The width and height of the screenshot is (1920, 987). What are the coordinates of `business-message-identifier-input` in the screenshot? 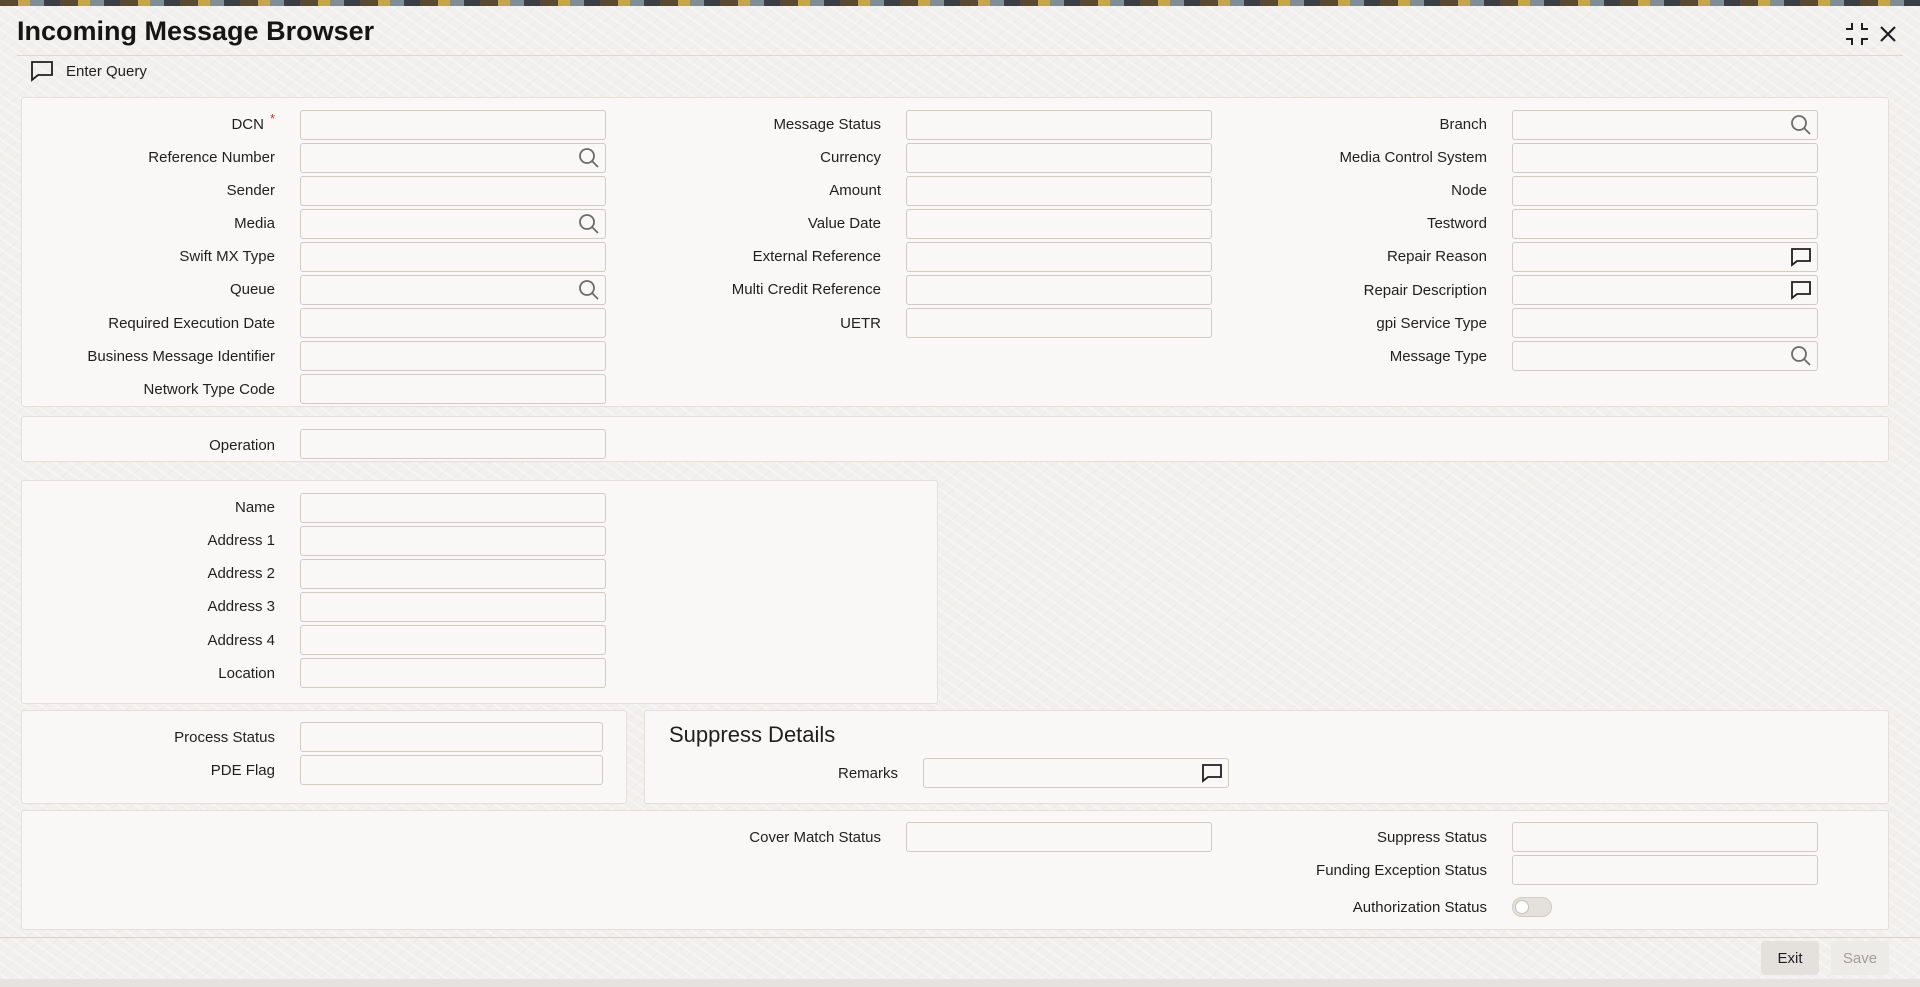 It's located at (453, 356).